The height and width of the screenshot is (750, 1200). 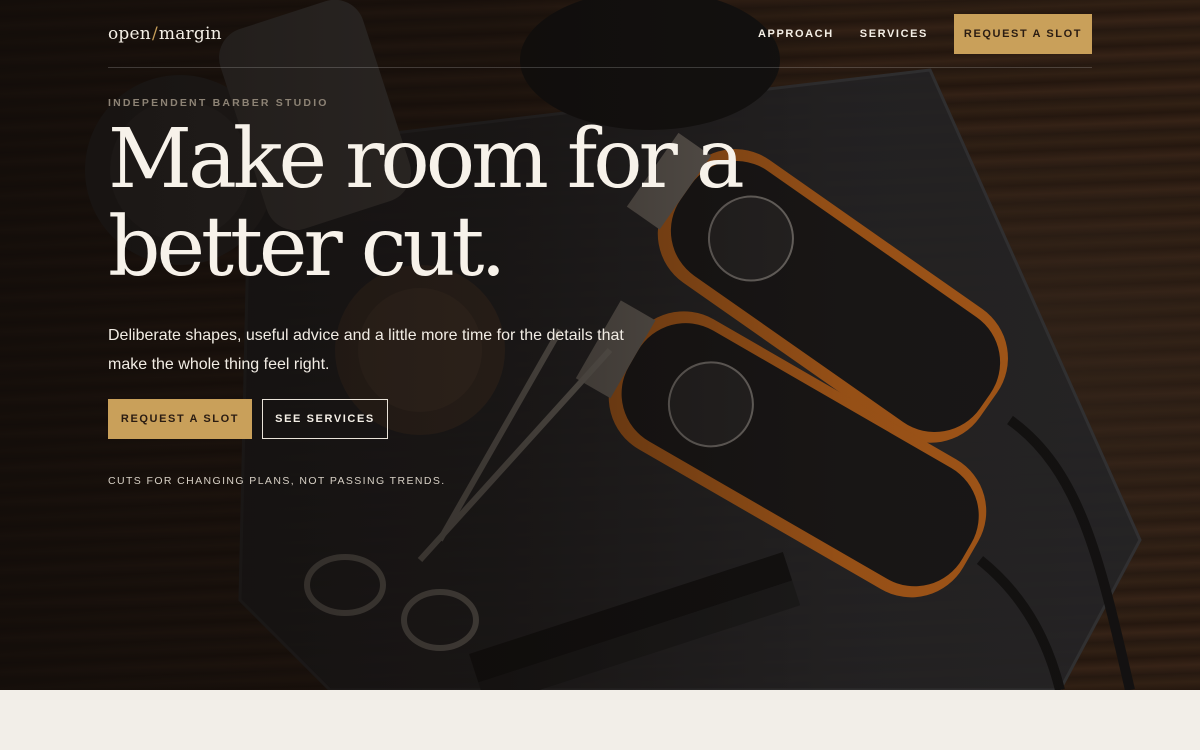 I want to click on see-services-button: SEE SERVICES, so click(x=325, y=419).